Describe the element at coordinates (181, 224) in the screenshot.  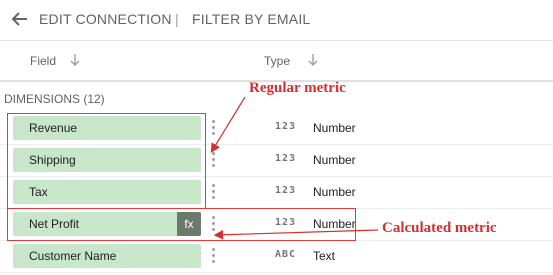
I see `calculated-metric-highlight-box` at that location.